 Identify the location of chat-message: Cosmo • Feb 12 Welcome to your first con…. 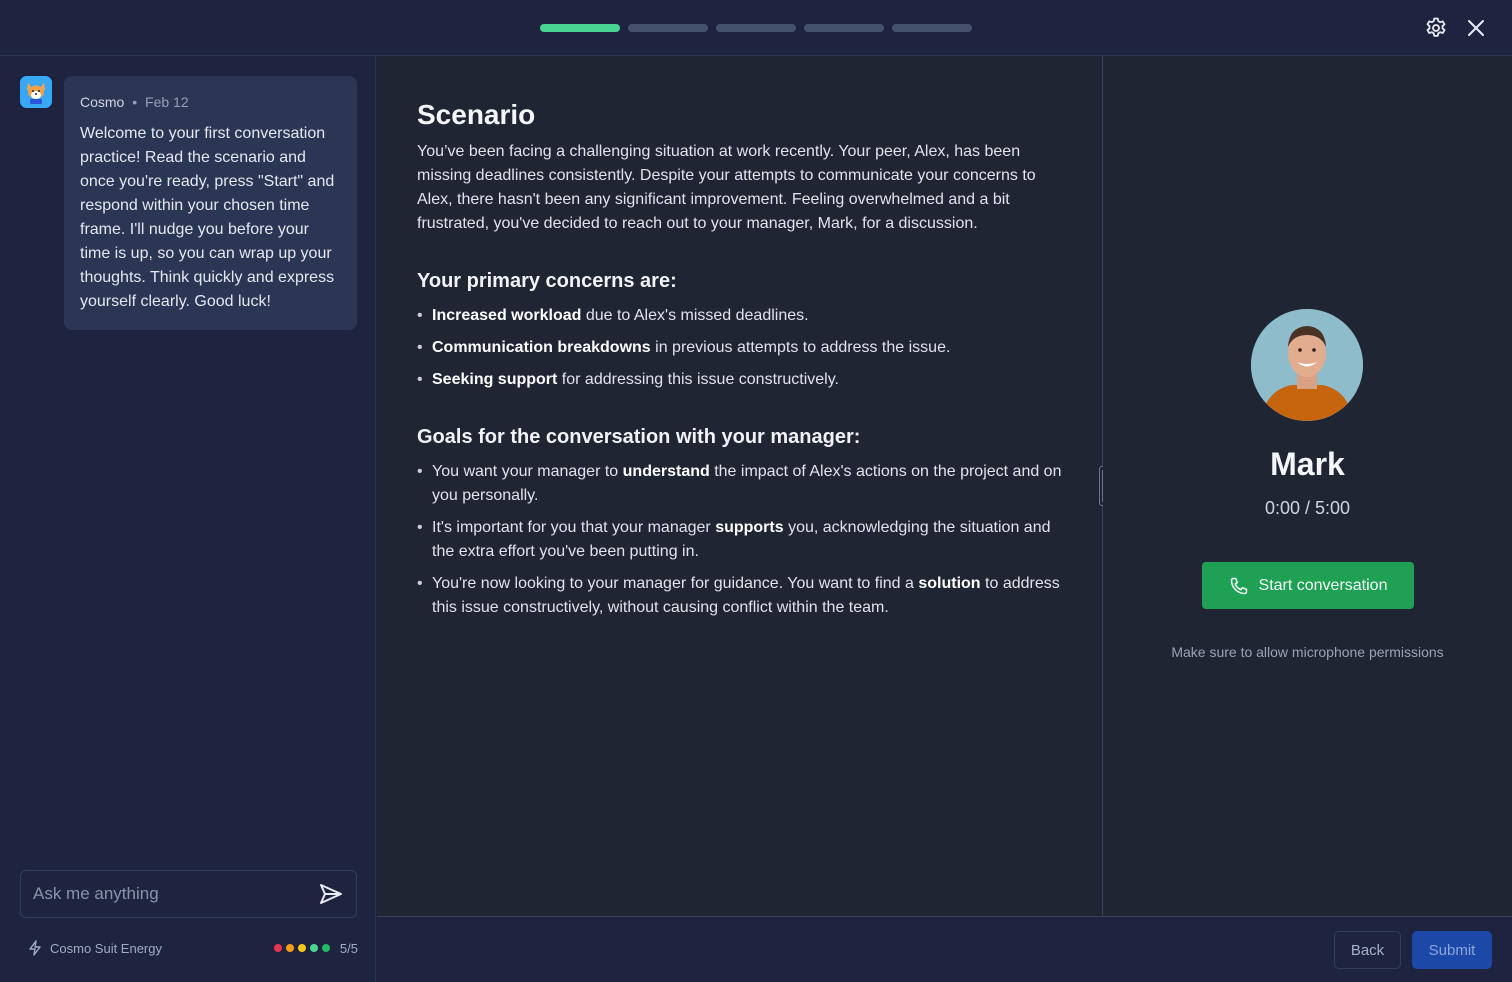
(210, 203).